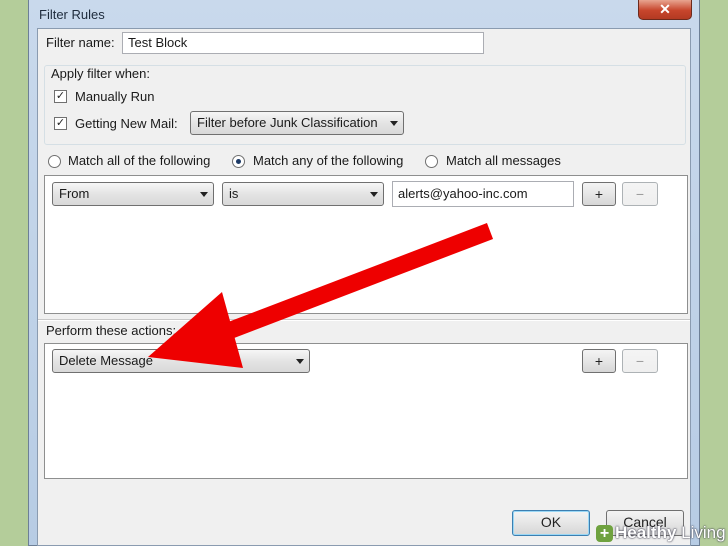  Describe the element at coordinates (195, 330) in the screenshot. I see `arrow-head-icon` at that location.